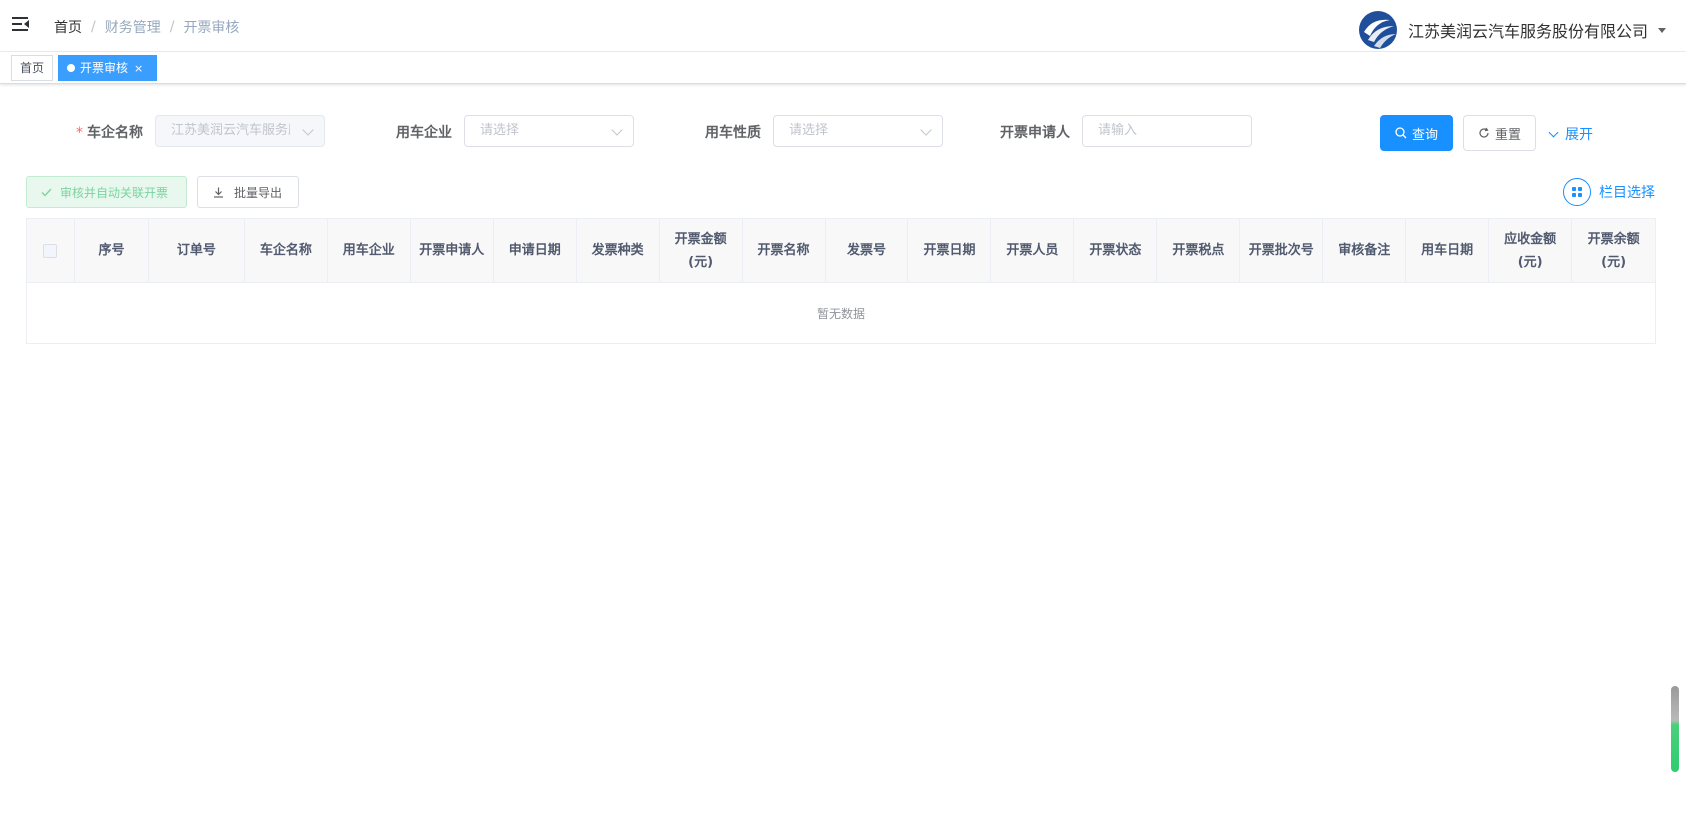 Image resolution: width=1686 pixels, height=839 pixels. Describe the element at coordinates (950, 250) in the screenshot. I see `column-header-invoice-date: 开票日期` at that location.